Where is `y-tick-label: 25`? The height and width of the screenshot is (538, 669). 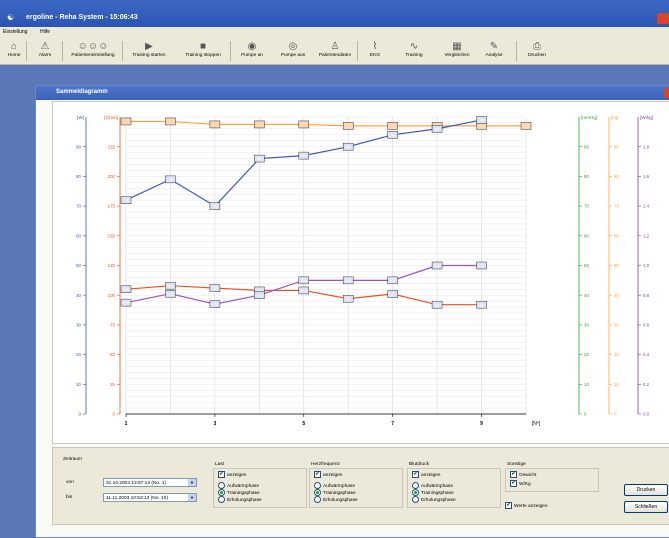
y-tick-label: 25 is located at coordinates (112, 384).